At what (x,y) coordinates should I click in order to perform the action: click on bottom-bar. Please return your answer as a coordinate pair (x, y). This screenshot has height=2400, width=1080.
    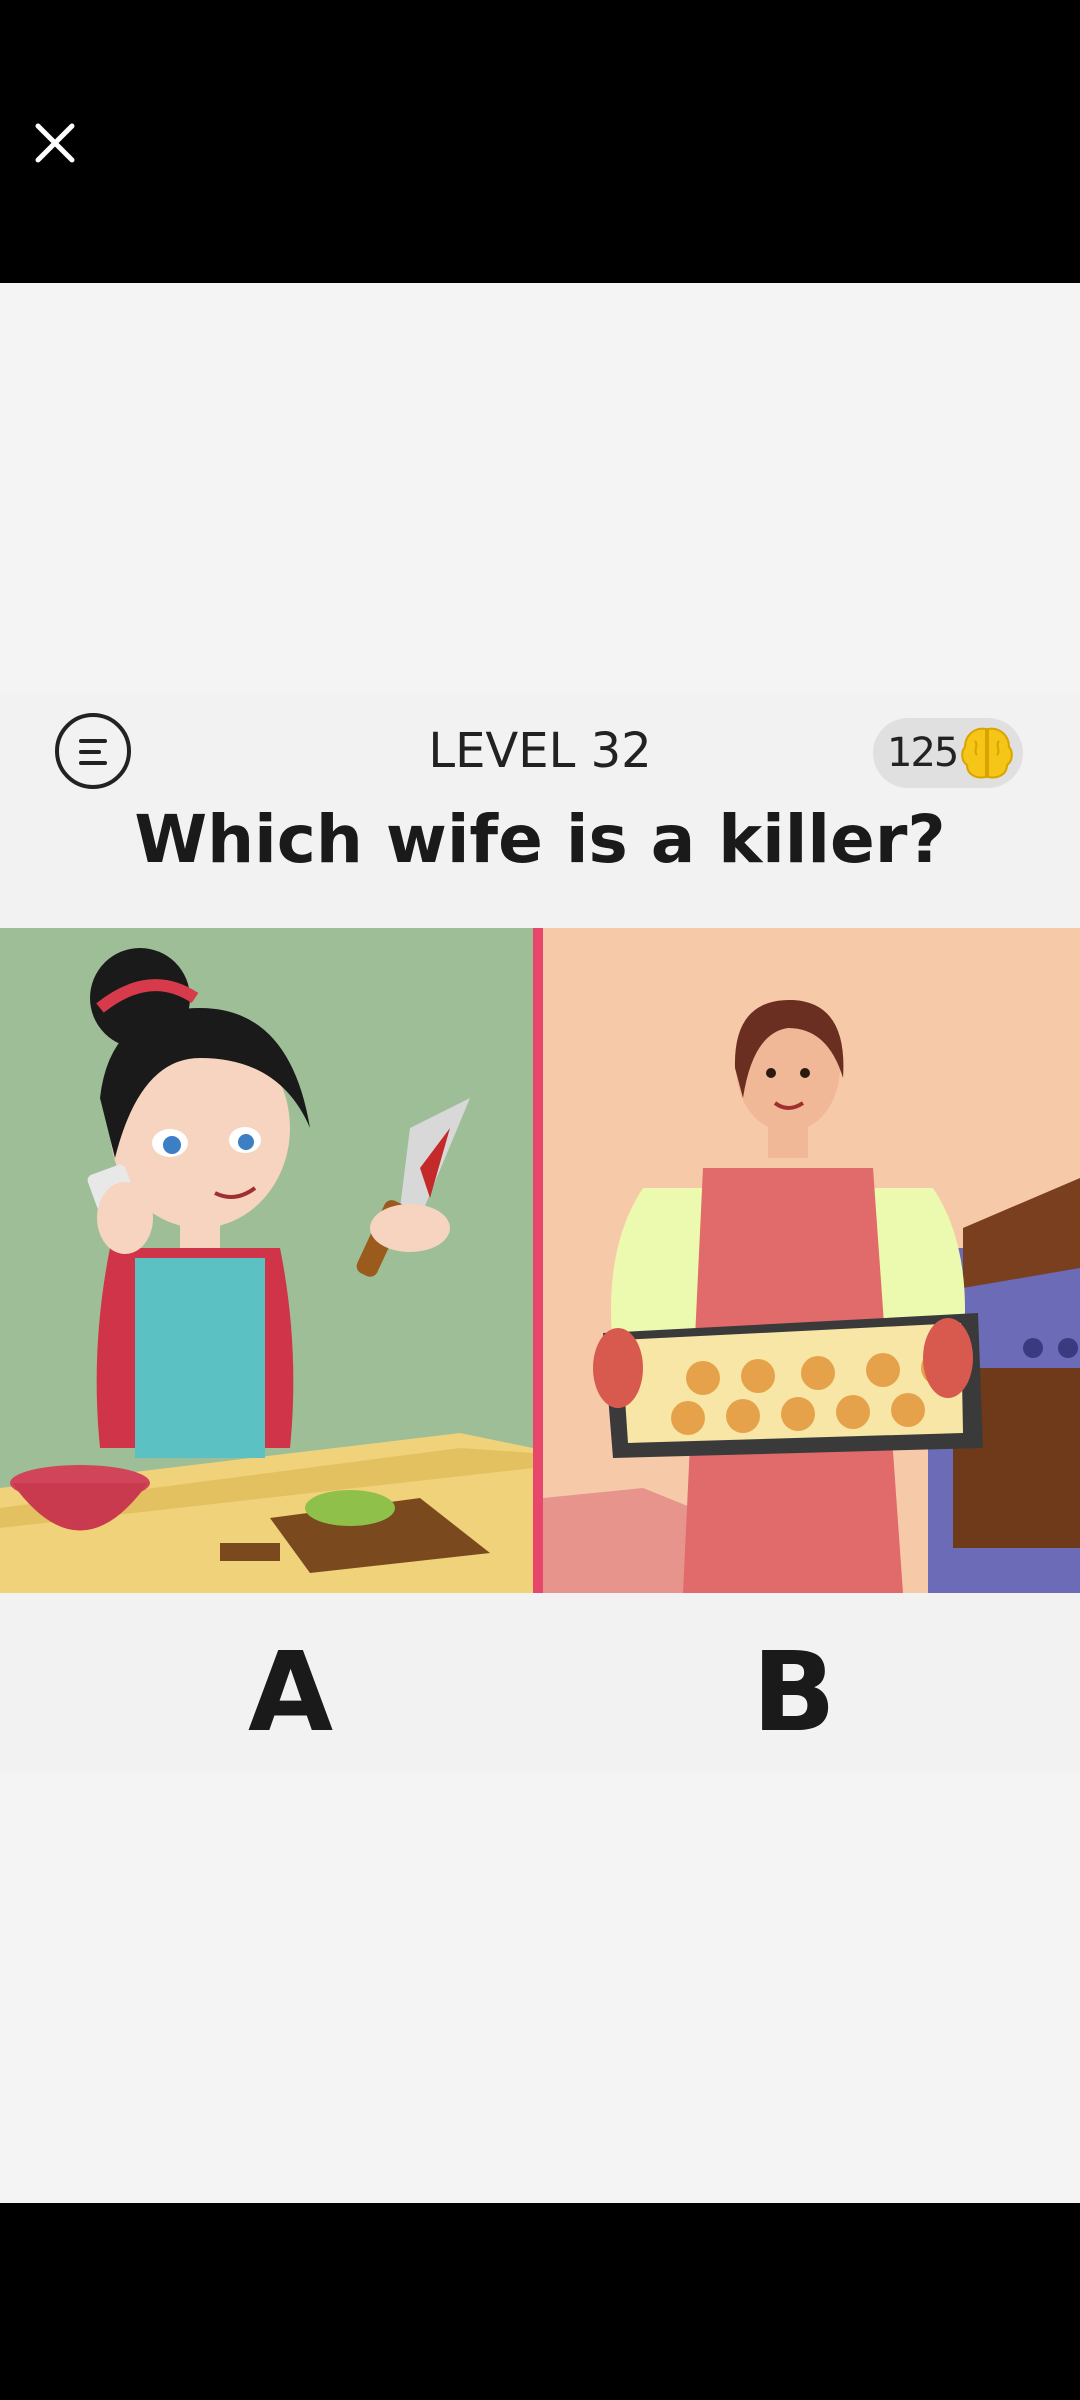
    Looking at the image, I should click on (540, 2301).